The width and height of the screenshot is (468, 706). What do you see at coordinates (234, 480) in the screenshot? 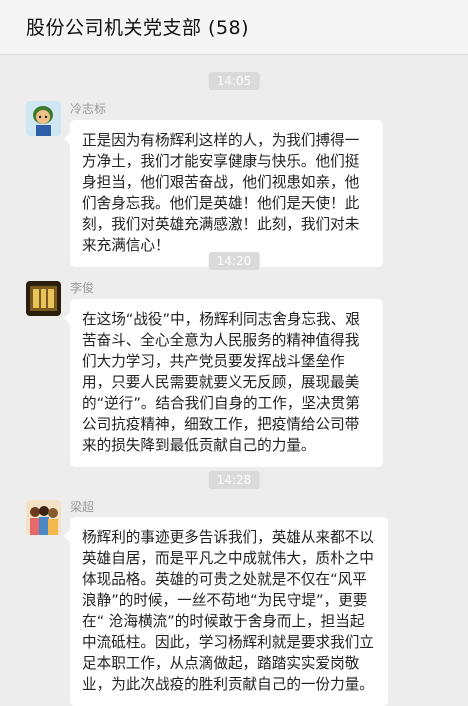
I see `timestamp: 14:28` at bounding box center [234, 480].